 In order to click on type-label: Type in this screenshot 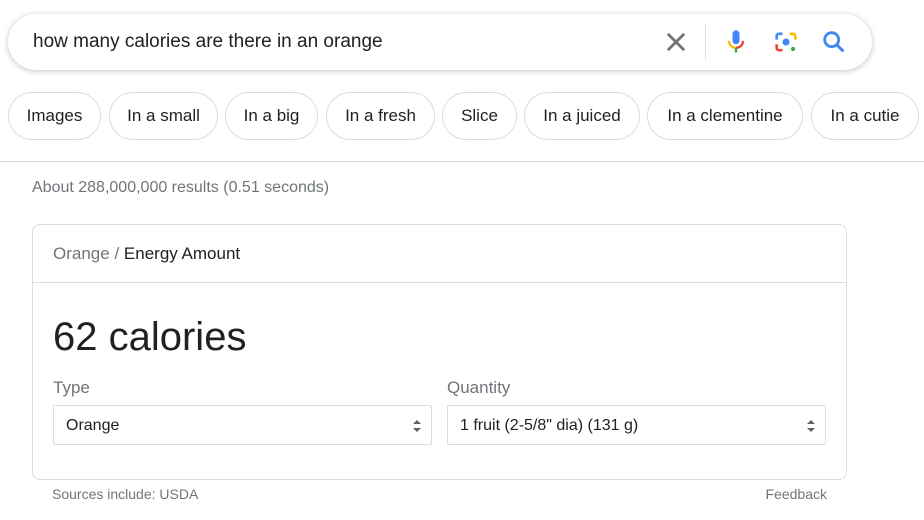, I will do `click(71, 387)`.